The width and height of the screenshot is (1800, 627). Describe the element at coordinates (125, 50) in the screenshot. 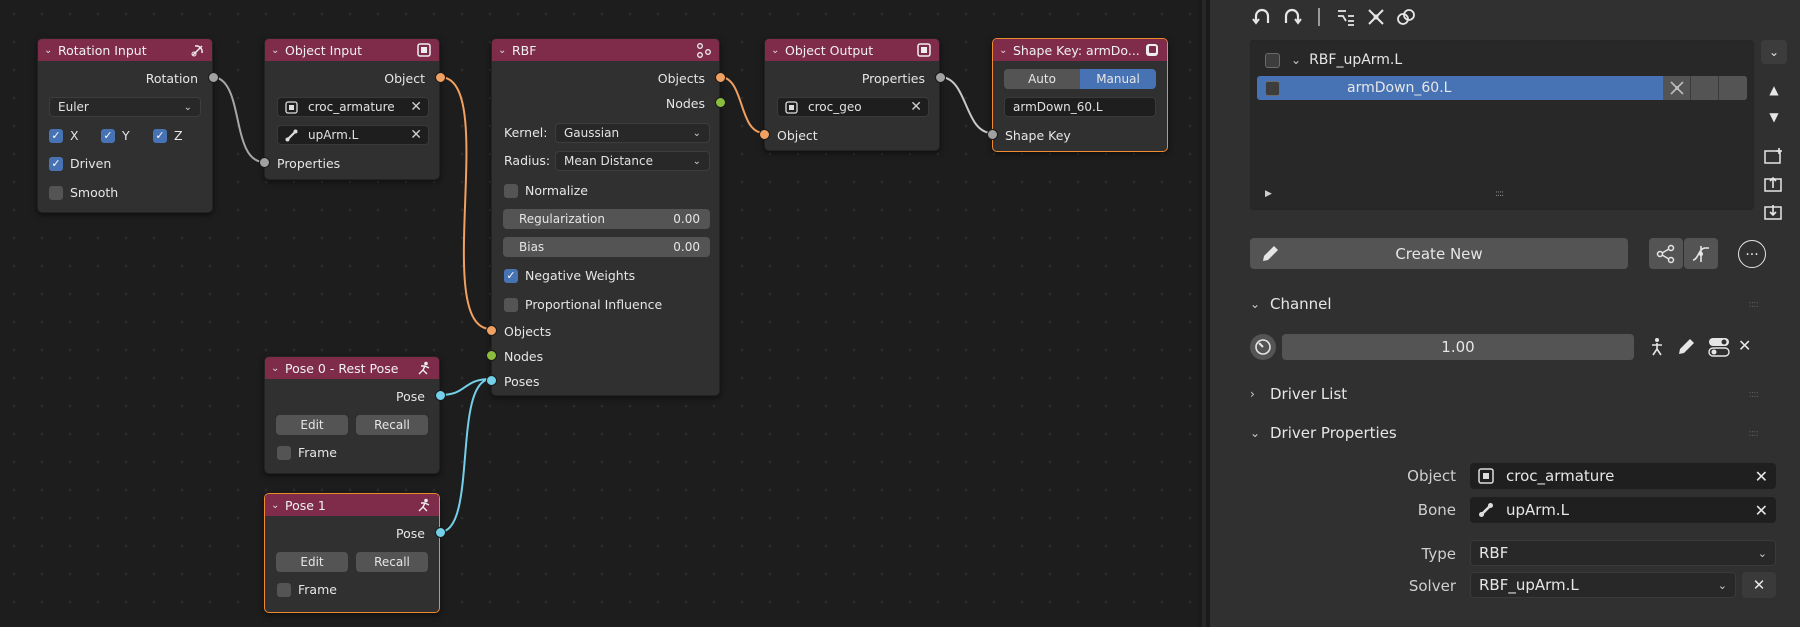

I see `node-header: ⌄ Rotation Input` at that location.